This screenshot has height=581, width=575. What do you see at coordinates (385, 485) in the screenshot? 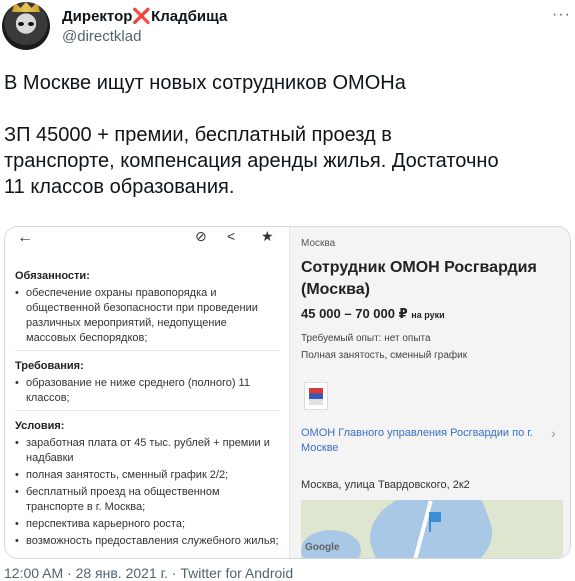
I see `job-address: Москва, улица Твардовского, 2к2` at bounding box center [385, 485].